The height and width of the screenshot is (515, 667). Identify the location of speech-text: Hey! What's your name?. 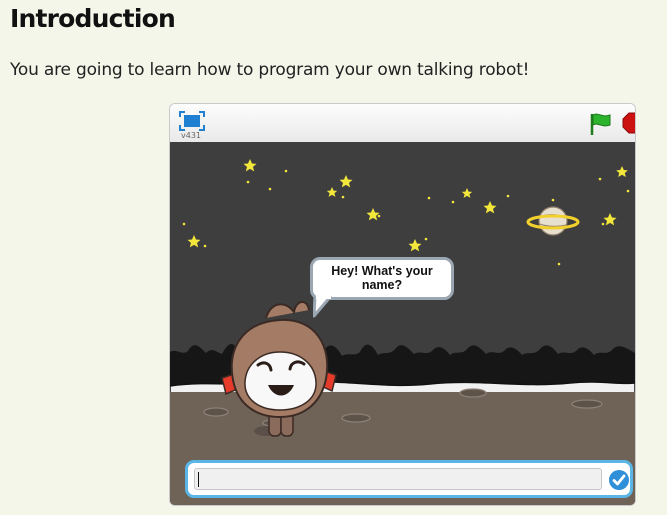
(382, 278).